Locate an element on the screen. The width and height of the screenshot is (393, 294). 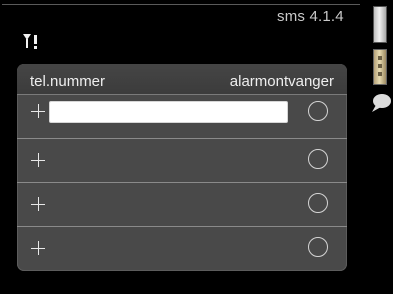
column-alarm-receiver: alarmontvanger is located at coordinates (281, 81).